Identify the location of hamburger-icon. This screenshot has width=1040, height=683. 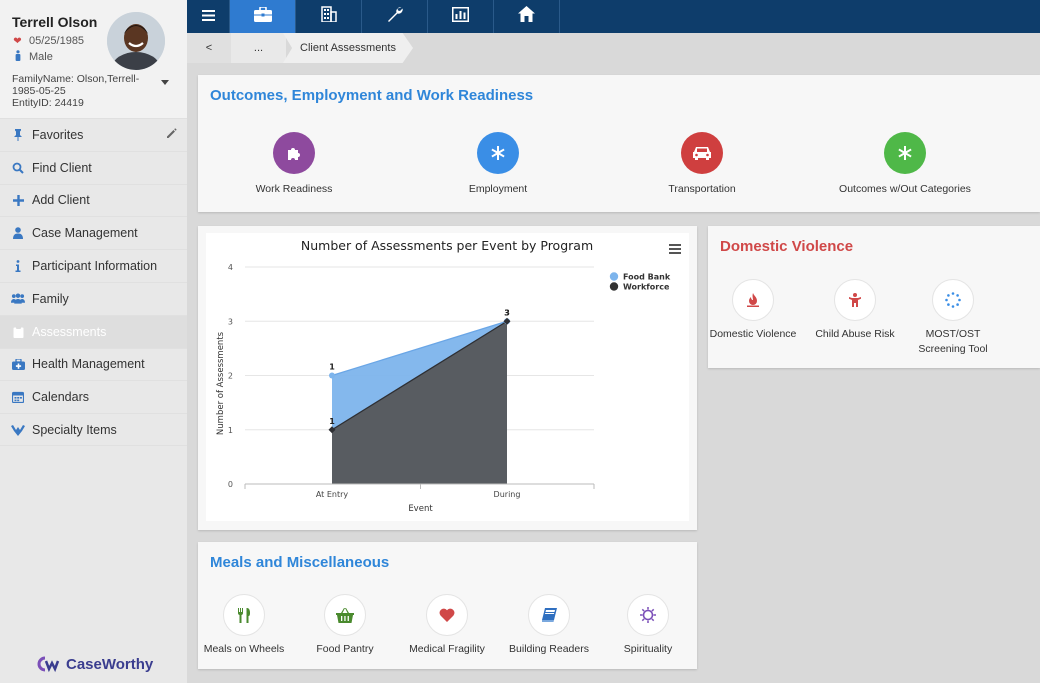
(208, 17).